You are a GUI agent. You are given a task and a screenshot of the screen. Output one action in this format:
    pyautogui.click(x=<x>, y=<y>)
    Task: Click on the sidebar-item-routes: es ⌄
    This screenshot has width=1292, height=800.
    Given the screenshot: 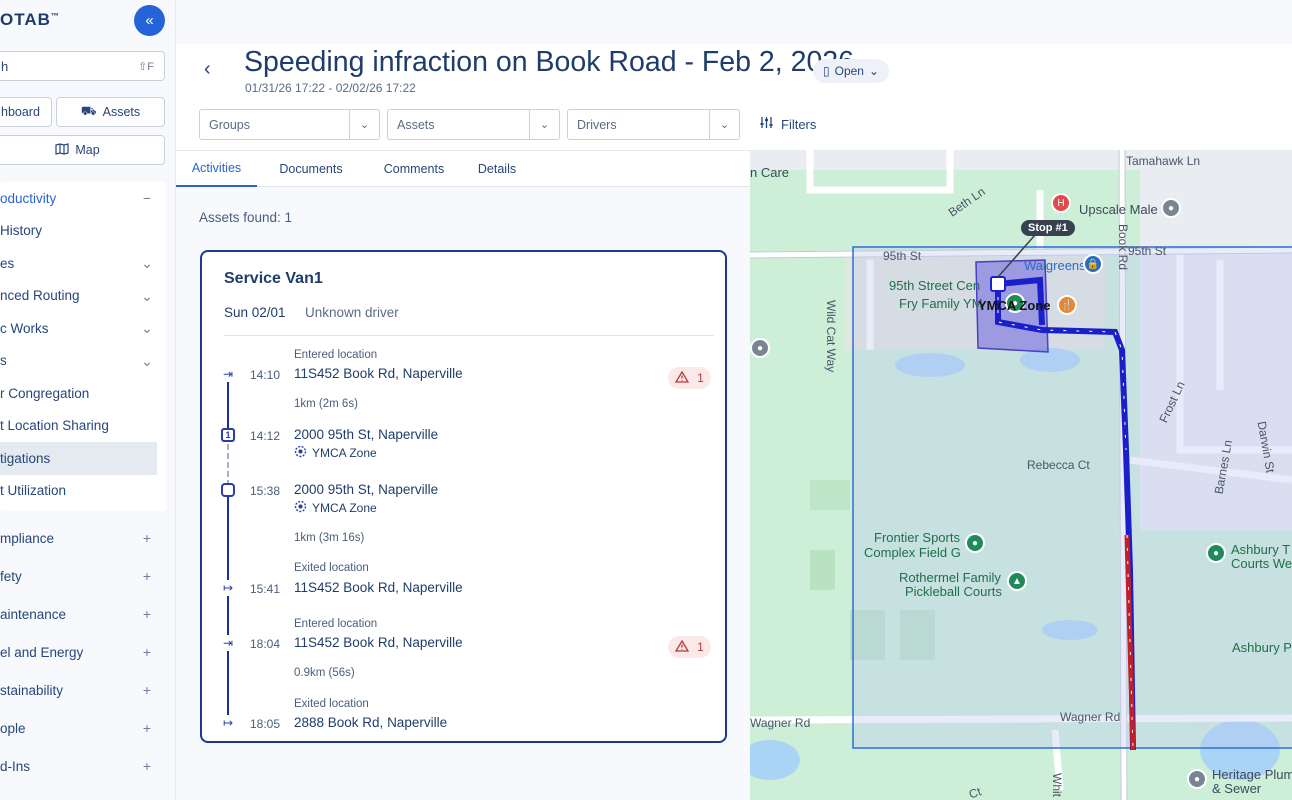 What is the action you would take?
    pyautogui.click(x=83, y=263)
    